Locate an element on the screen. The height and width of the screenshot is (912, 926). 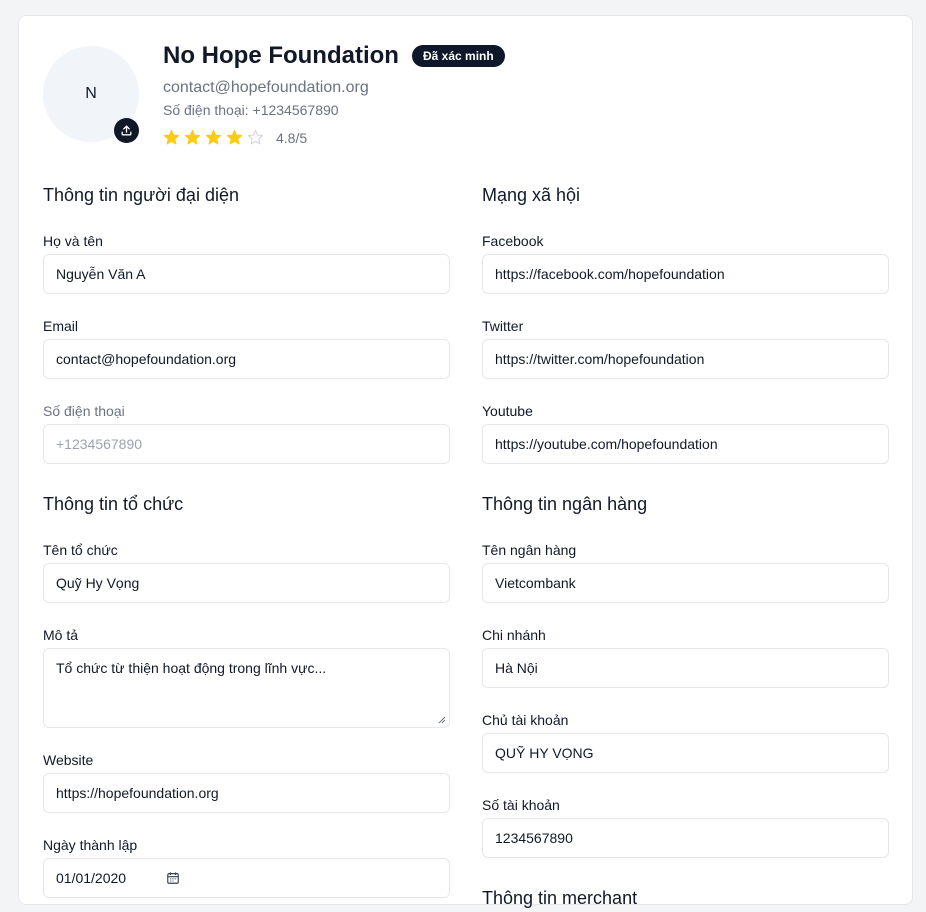
founded-date-value: 01/01/2020 is located at coordinates (91, 878).